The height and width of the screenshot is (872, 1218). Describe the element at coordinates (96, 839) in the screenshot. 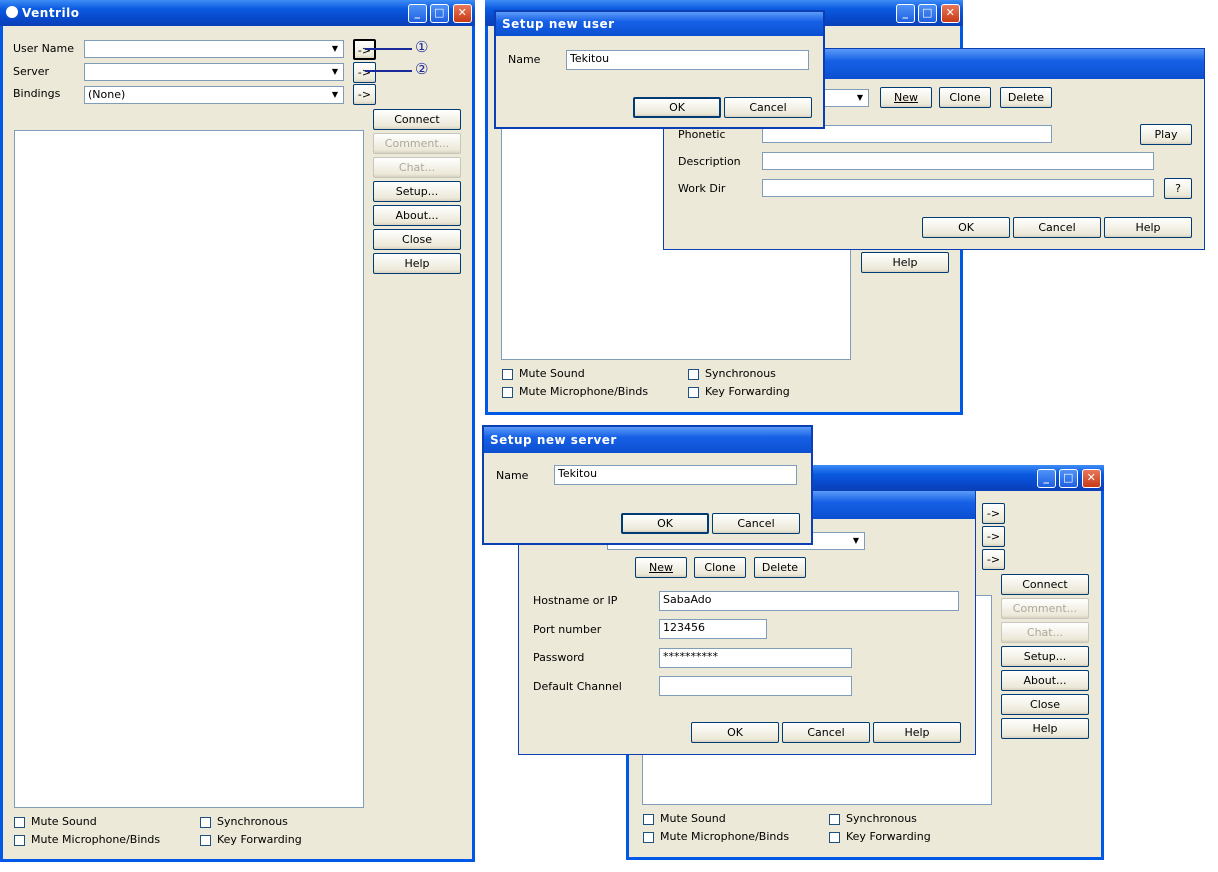

I see `mute-mic-label: Mute Microphone/Binds` at that location.